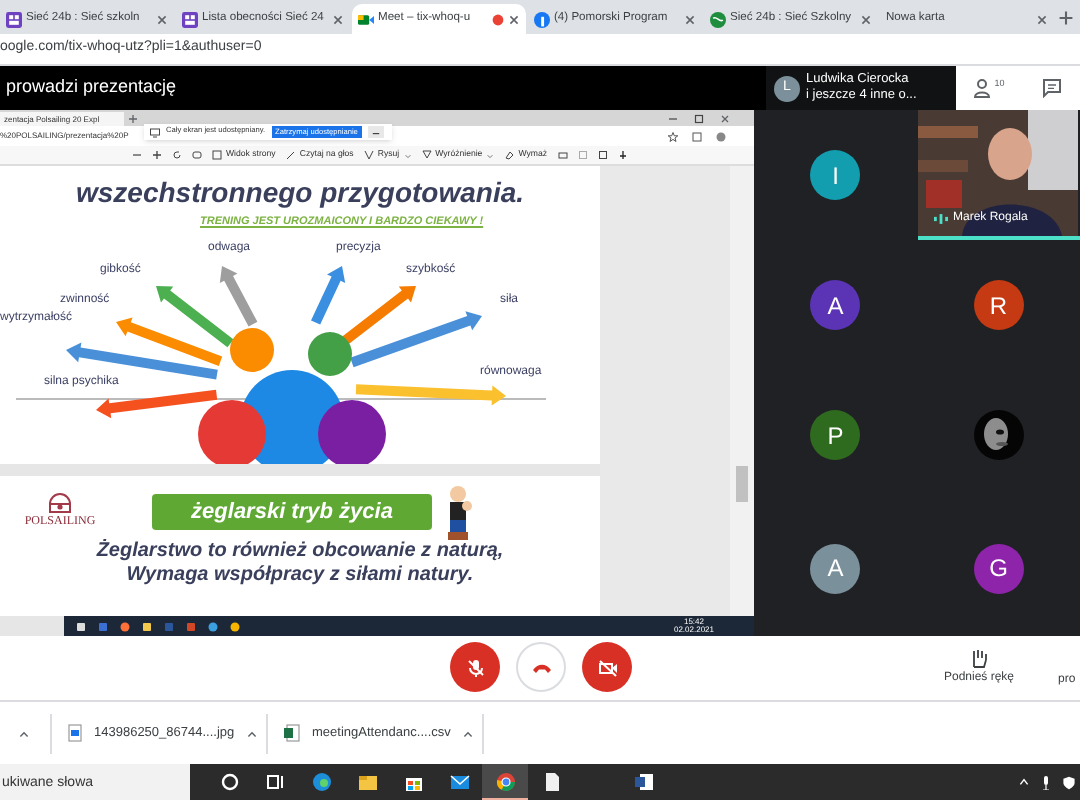 This screenshot has height=800, width=1080. What do you see at coordinates (602, 155) in the screenshot?
I see `save-as-icon` at bounding box center [602, 155].